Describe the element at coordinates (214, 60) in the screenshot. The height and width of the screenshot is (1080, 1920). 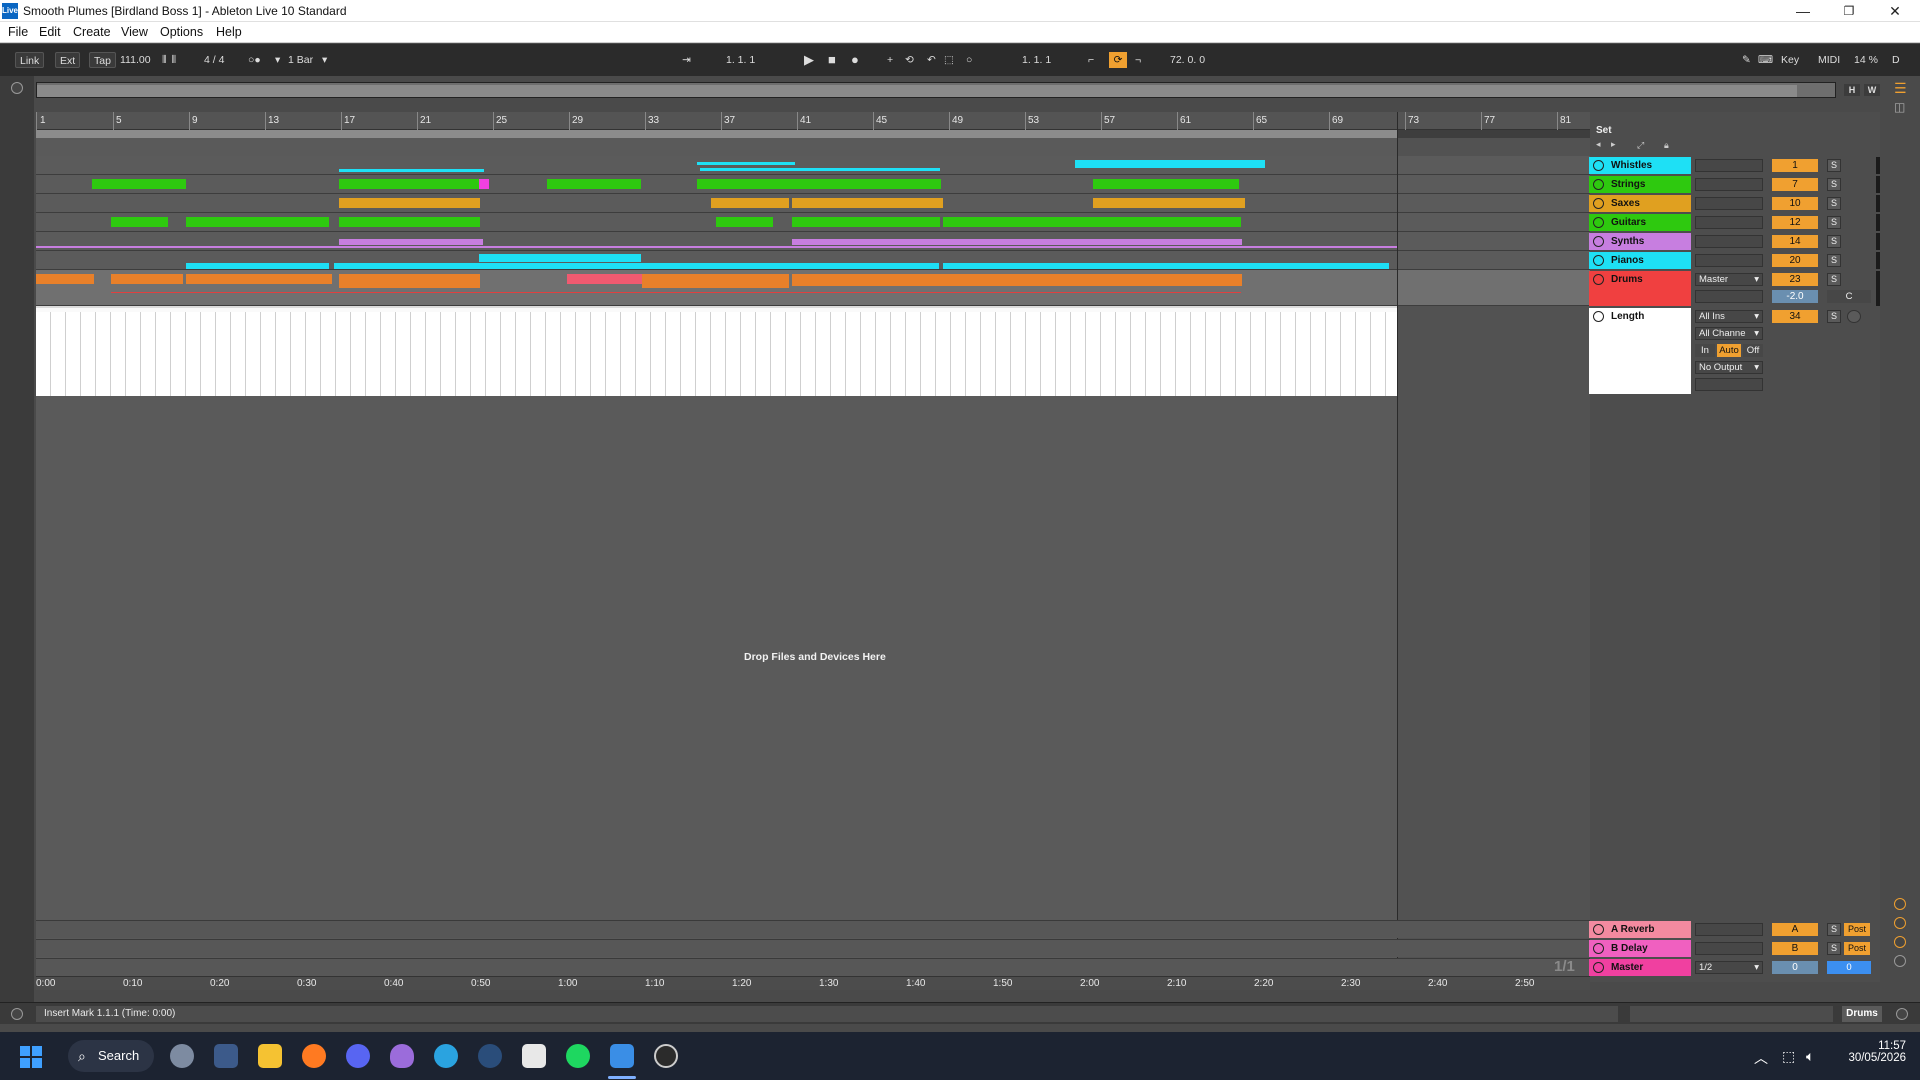
I see `time-signature-field: 4 / 4` at that location.